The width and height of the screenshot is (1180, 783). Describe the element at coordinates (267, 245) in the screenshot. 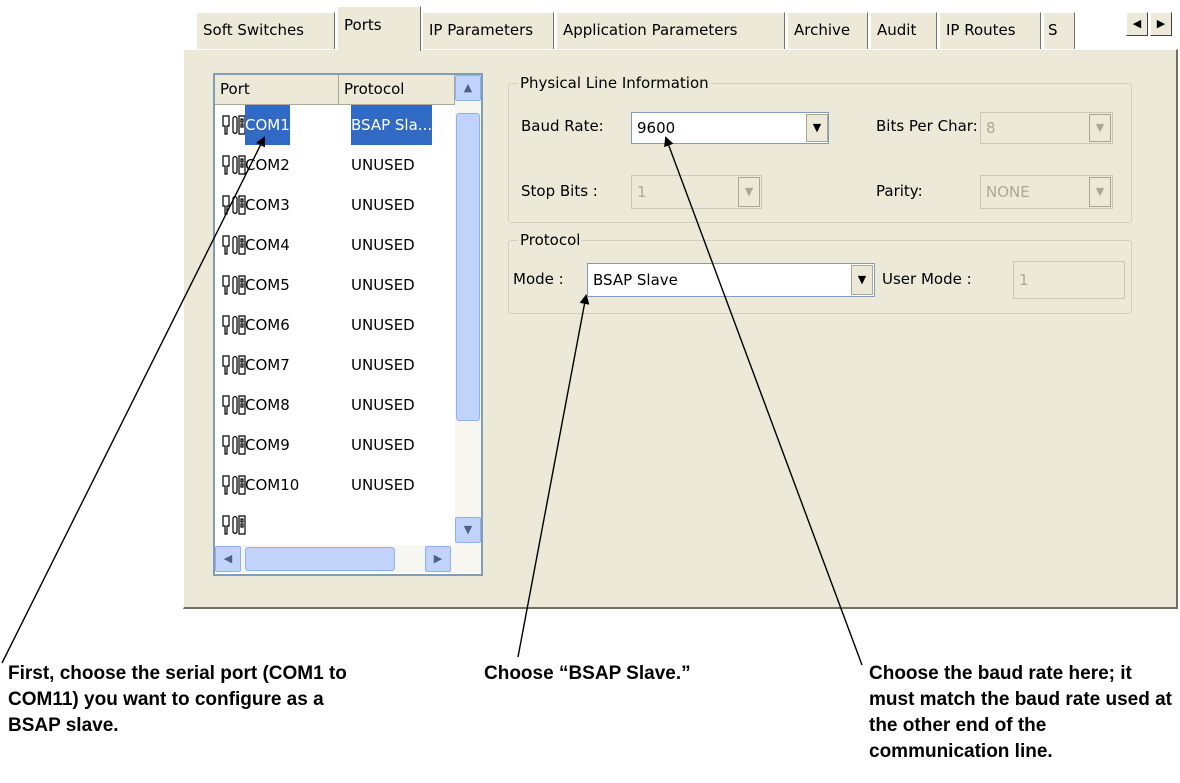

I see `port-name: COM4` at that location.